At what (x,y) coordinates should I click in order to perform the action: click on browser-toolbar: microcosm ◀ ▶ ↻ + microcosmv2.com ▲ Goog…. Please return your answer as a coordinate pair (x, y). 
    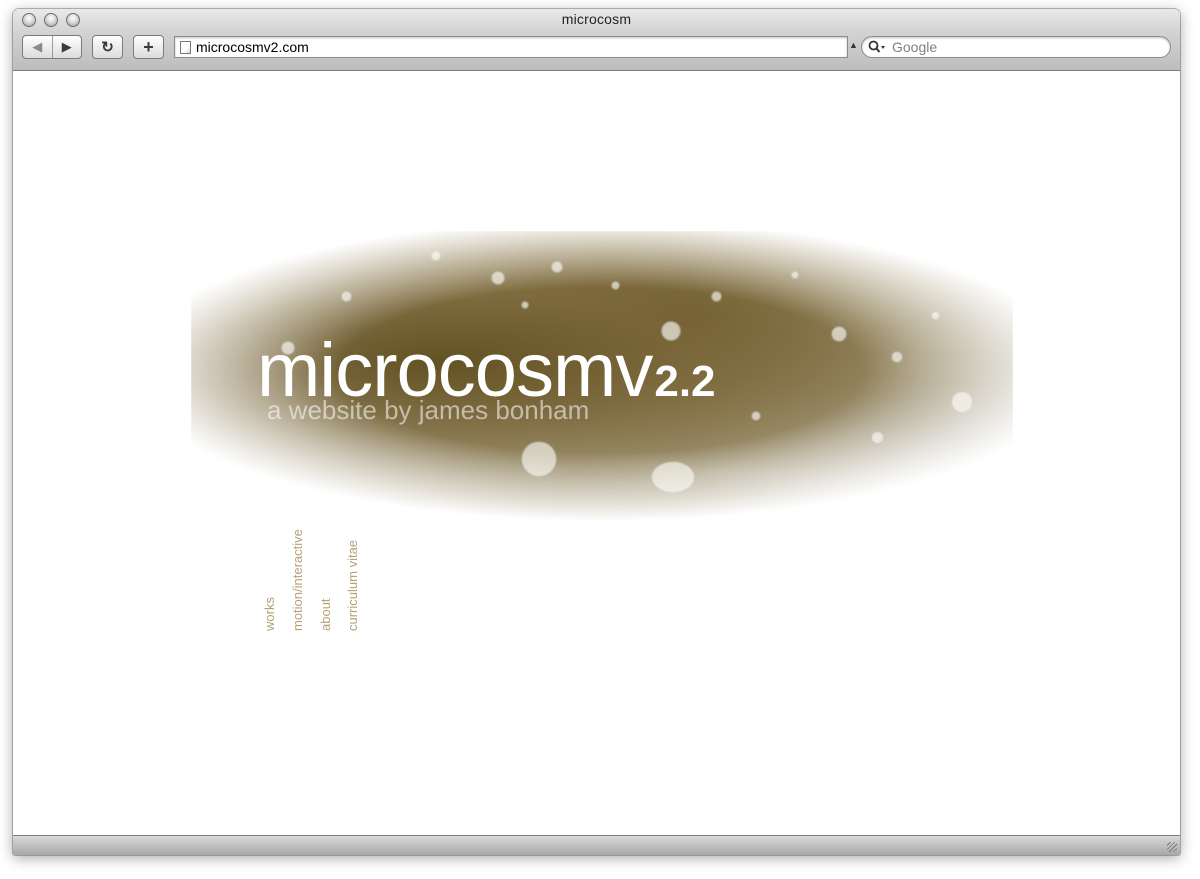
    Looking at the image, I should click on (596, 40).